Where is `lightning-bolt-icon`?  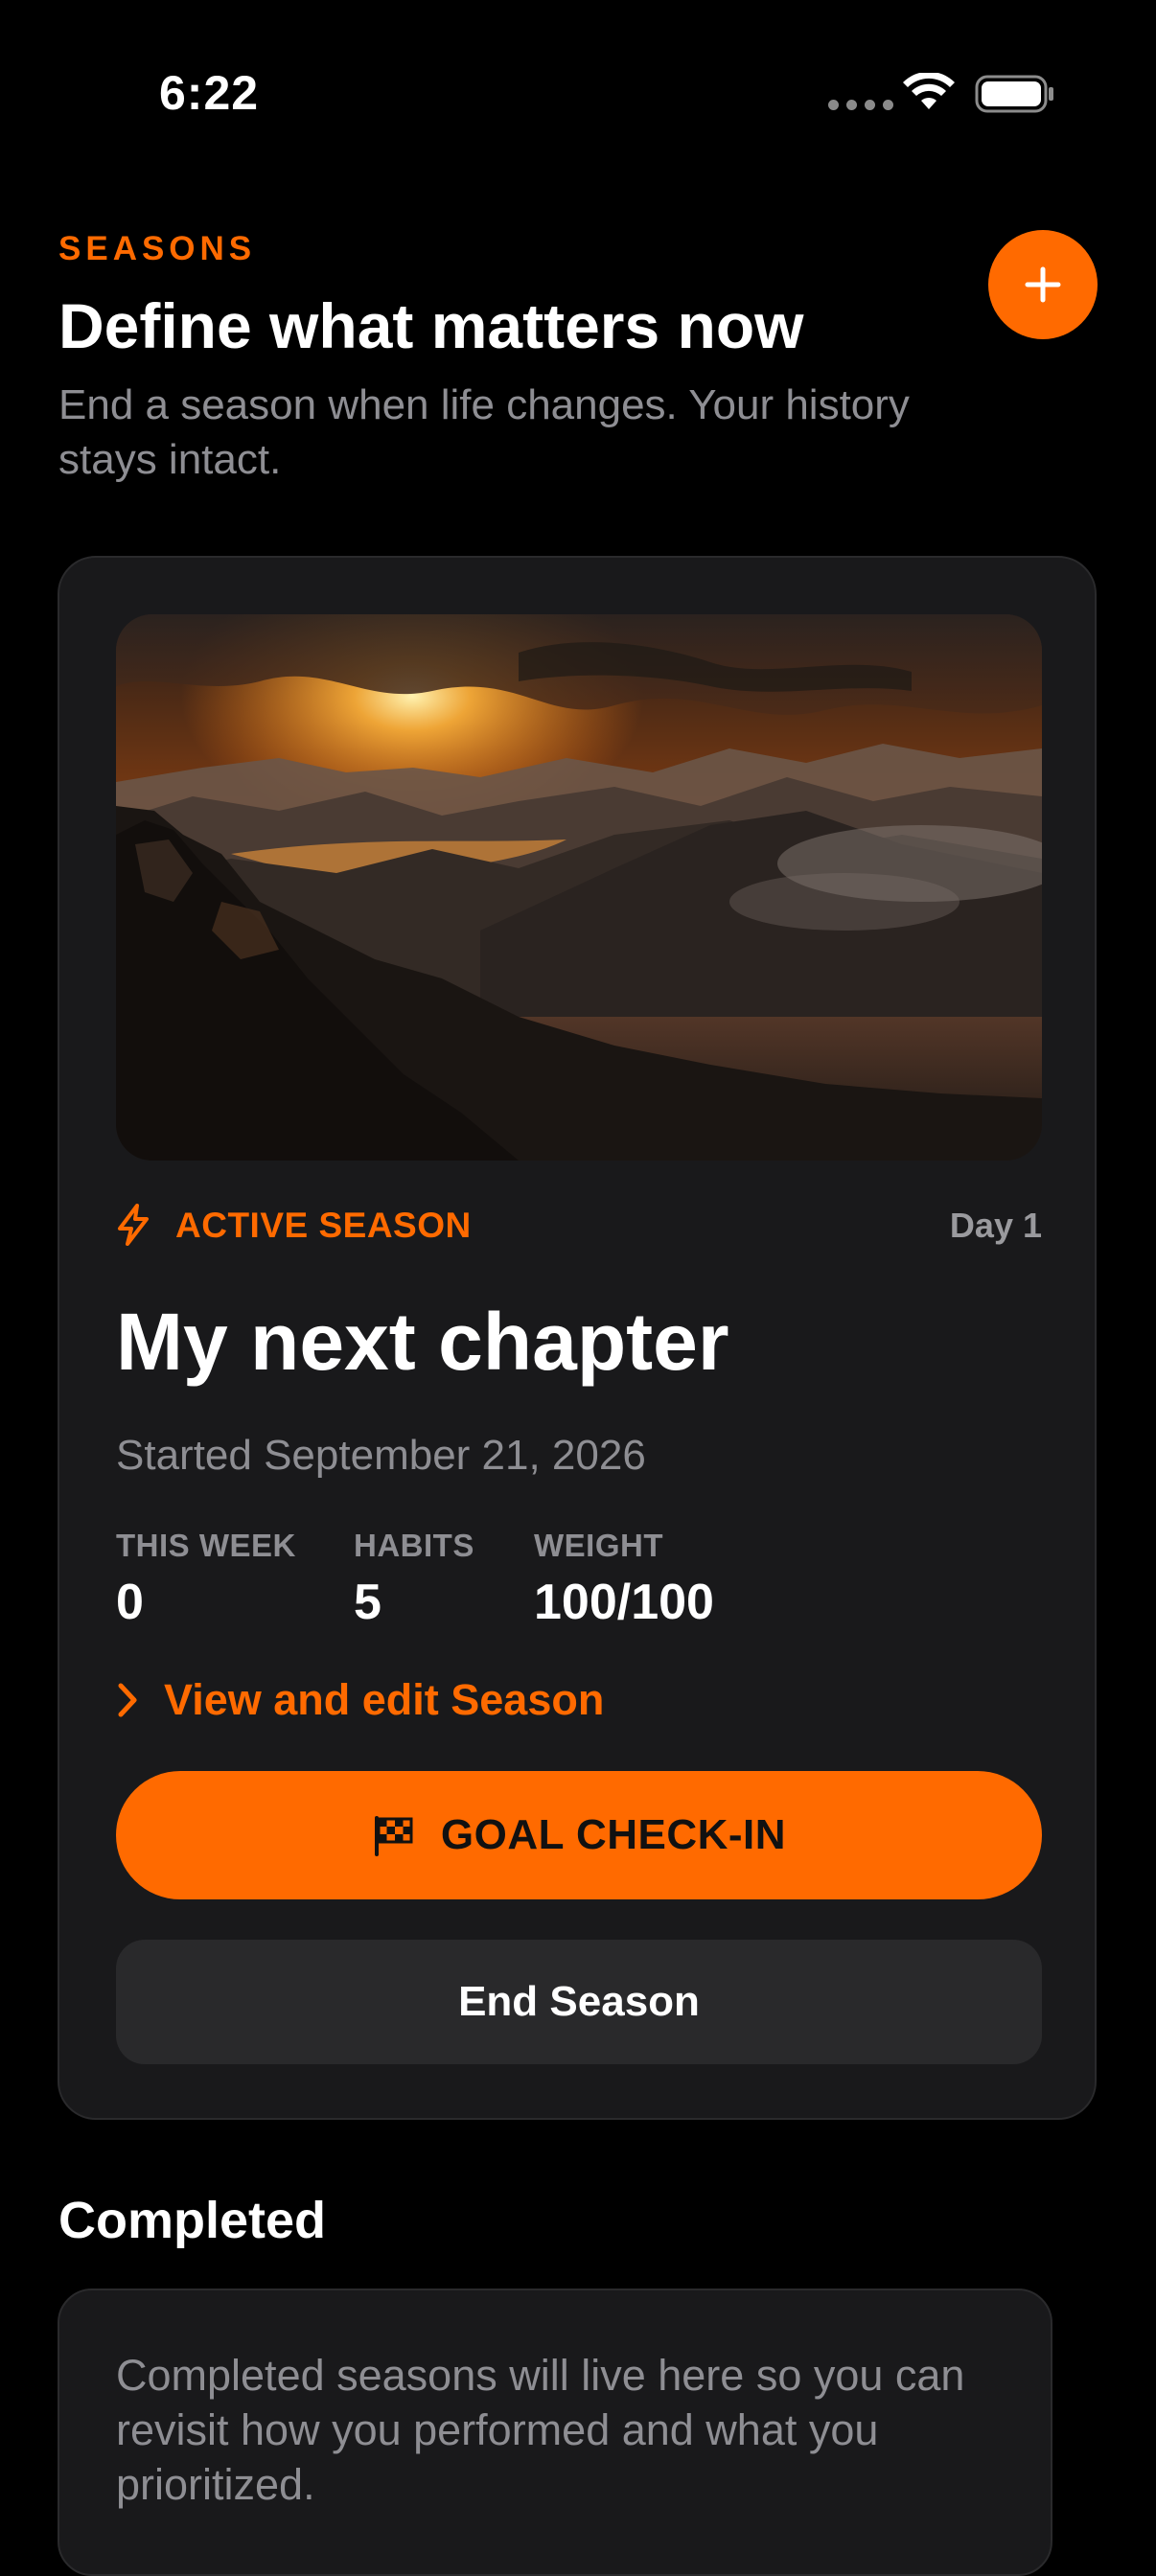
lightning-bolt-icon is located at coordinates (134, 1225).